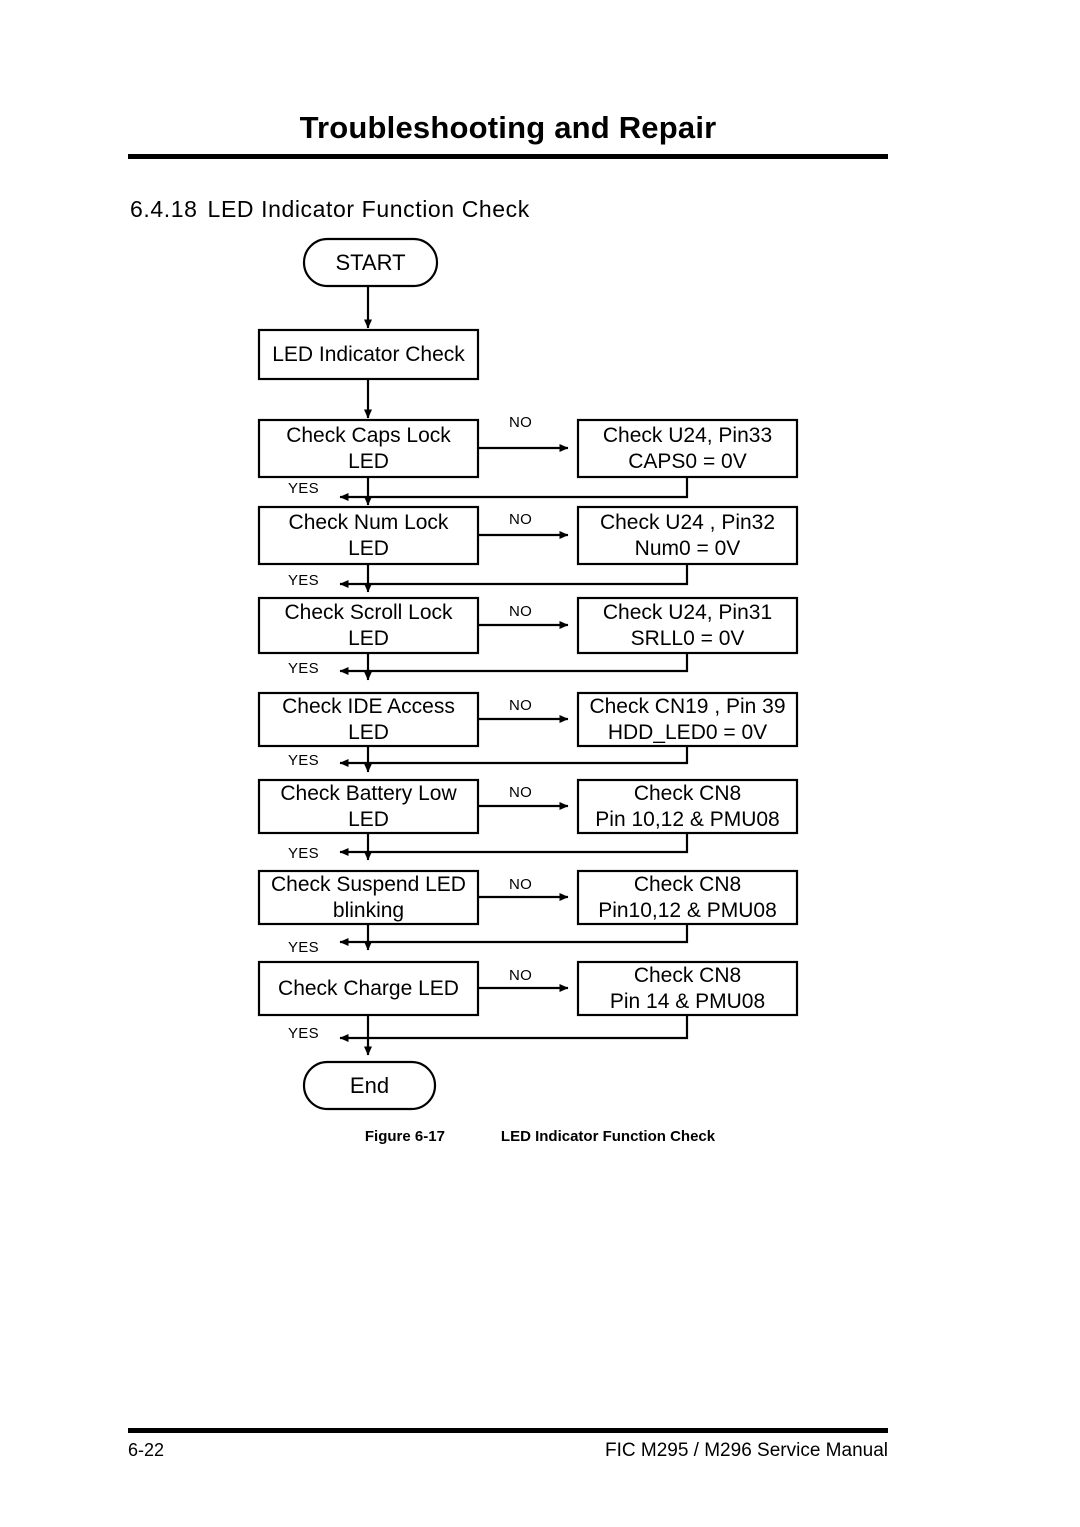 The width and height of the screenshot is (1080, 1527). Describe the element at coordinates (687, 719) in the screenshot. I see `row-4-result-shape` at that location.